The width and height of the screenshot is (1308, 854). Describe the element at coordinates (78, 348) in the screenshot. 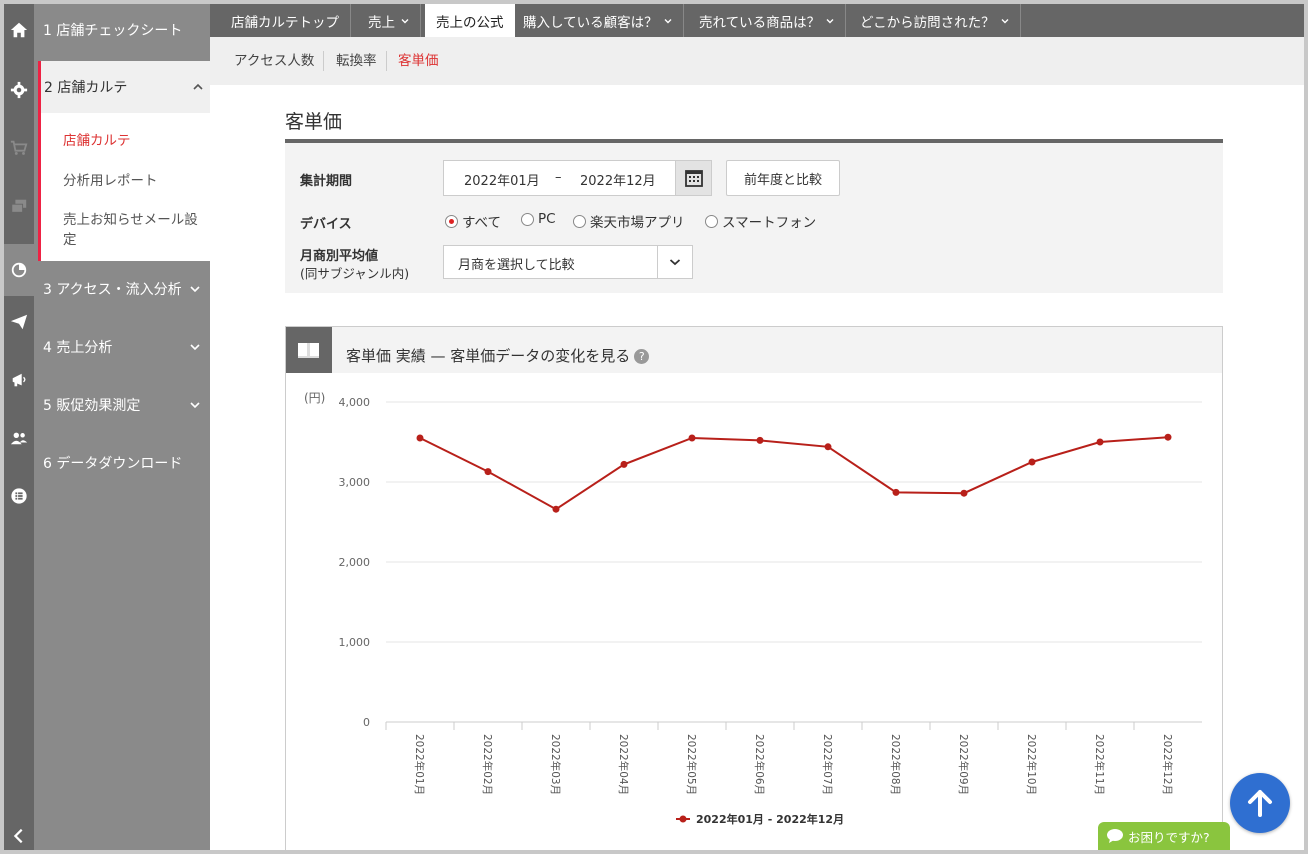

I see `nav-item-label: 4 売上分析` at that location.